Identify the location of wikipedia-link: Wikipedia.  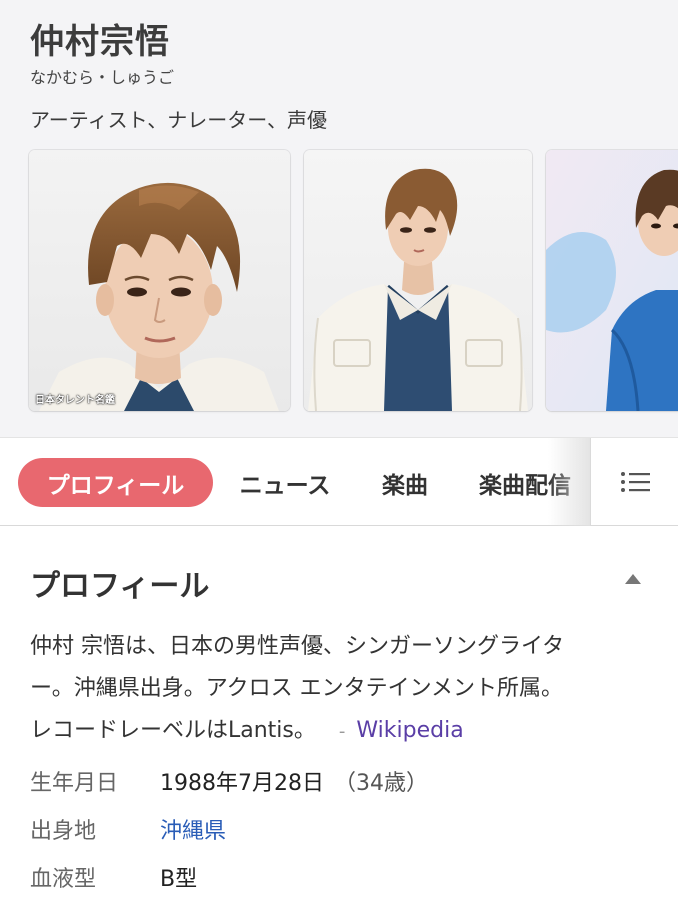
(409, 730).